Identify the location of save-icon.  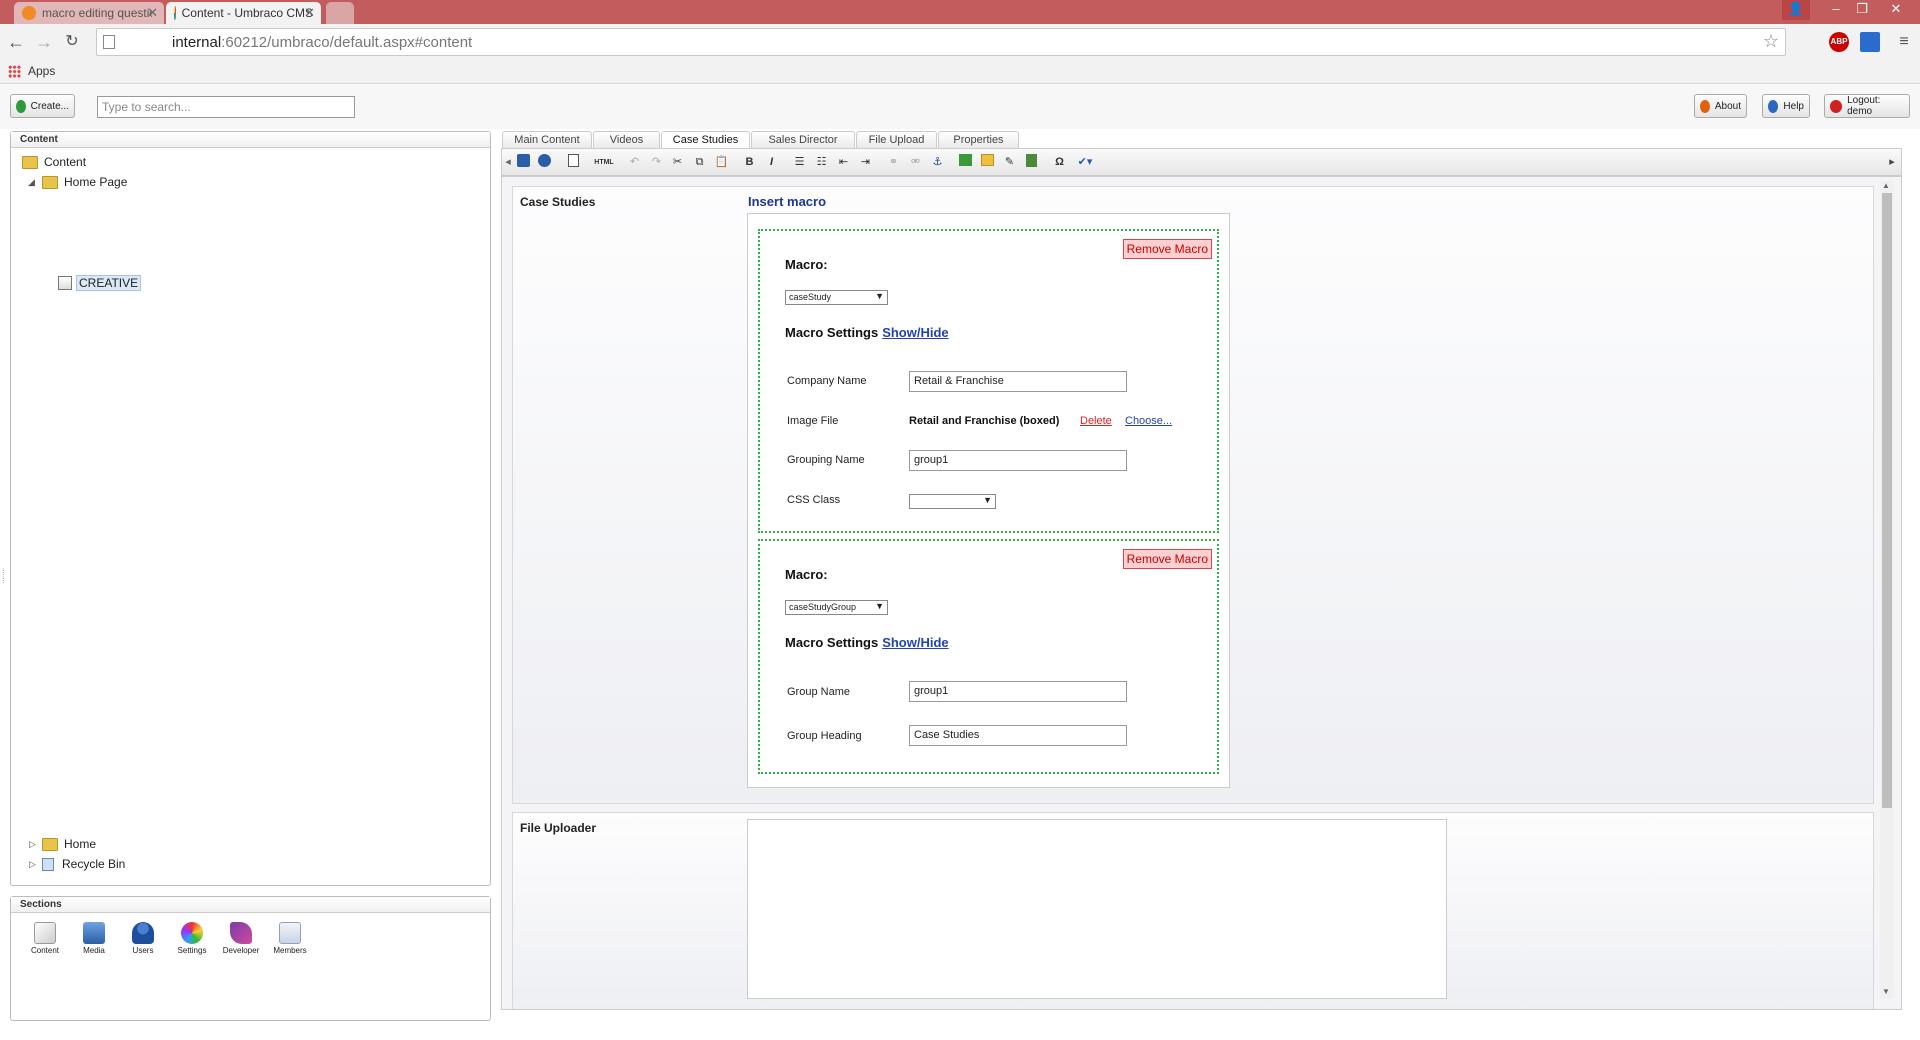
(523, 162).